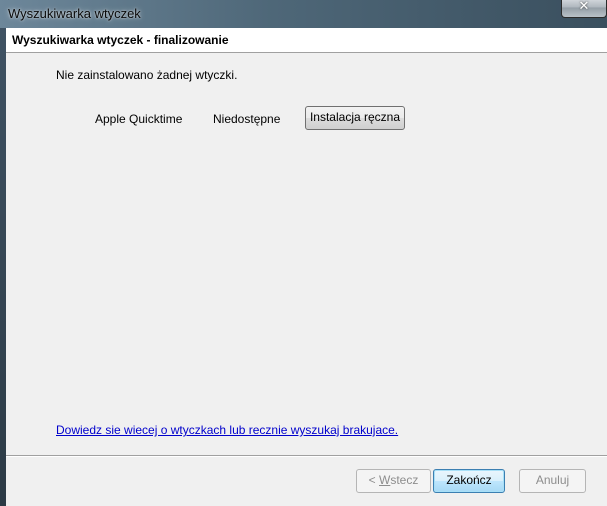 Image resolution: width=607 pixels, height=506 pixels. I want to click on title-bar: Wyszukiwarka wtyczek ✕, so click(303, 14).